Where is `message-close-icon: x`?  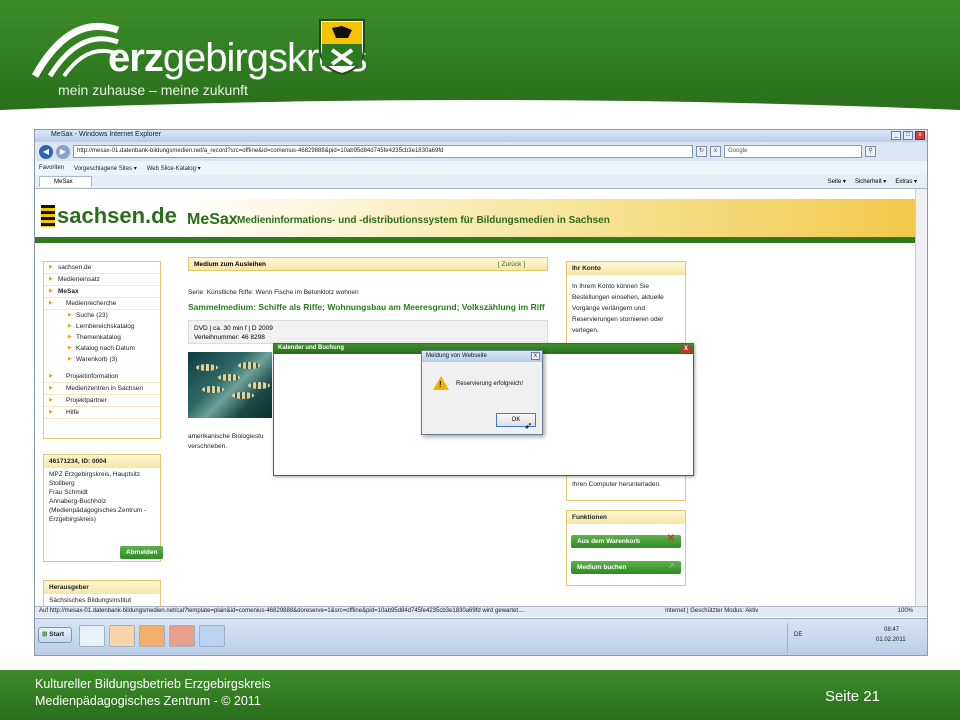 message-close-icon: x is located at coordinates (535, 356).